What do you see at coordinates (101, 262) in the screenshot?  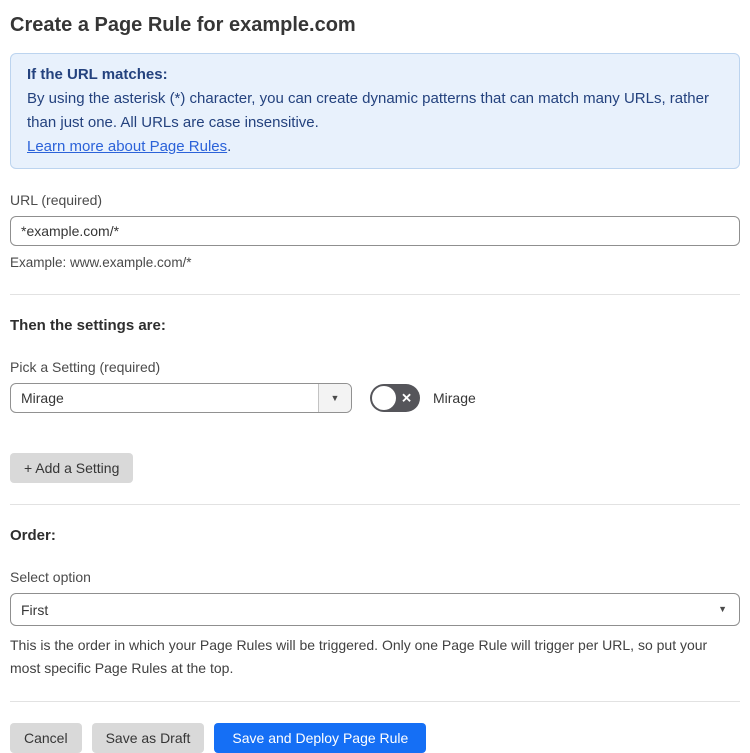 I see `url-helper: Example: www.example.com/*` at bounding box center [101, 262].